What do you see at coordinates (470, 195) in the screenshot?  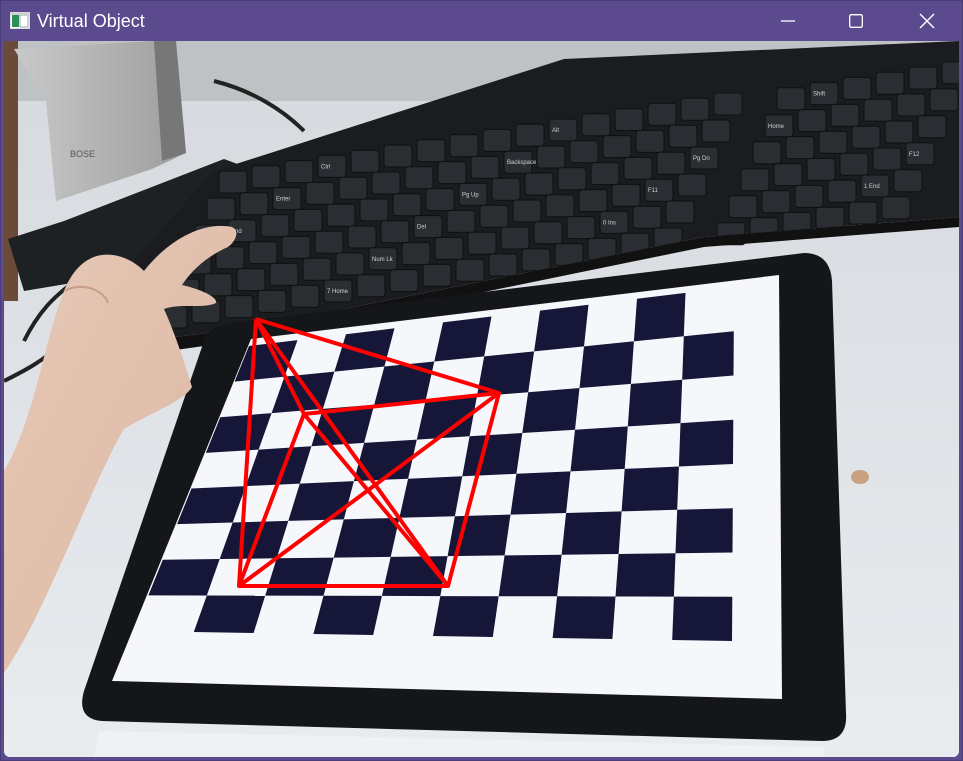 I see `keyboard-key-label: Pg Up` at bounding box center [470, 195].